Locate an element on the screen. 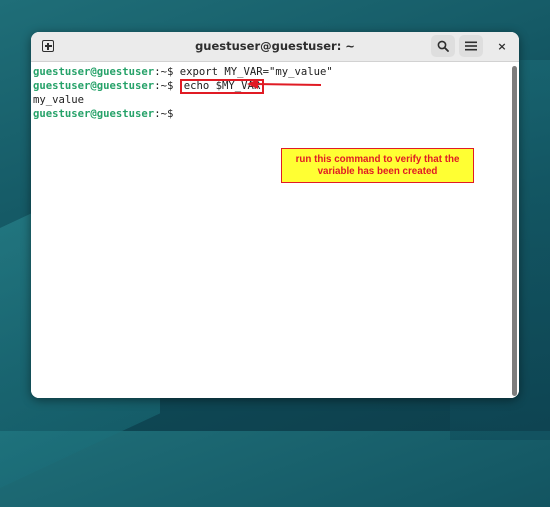 This screenshot has width=550, height=507. hamburger-menu-icon is located at coordinates (471, 46).